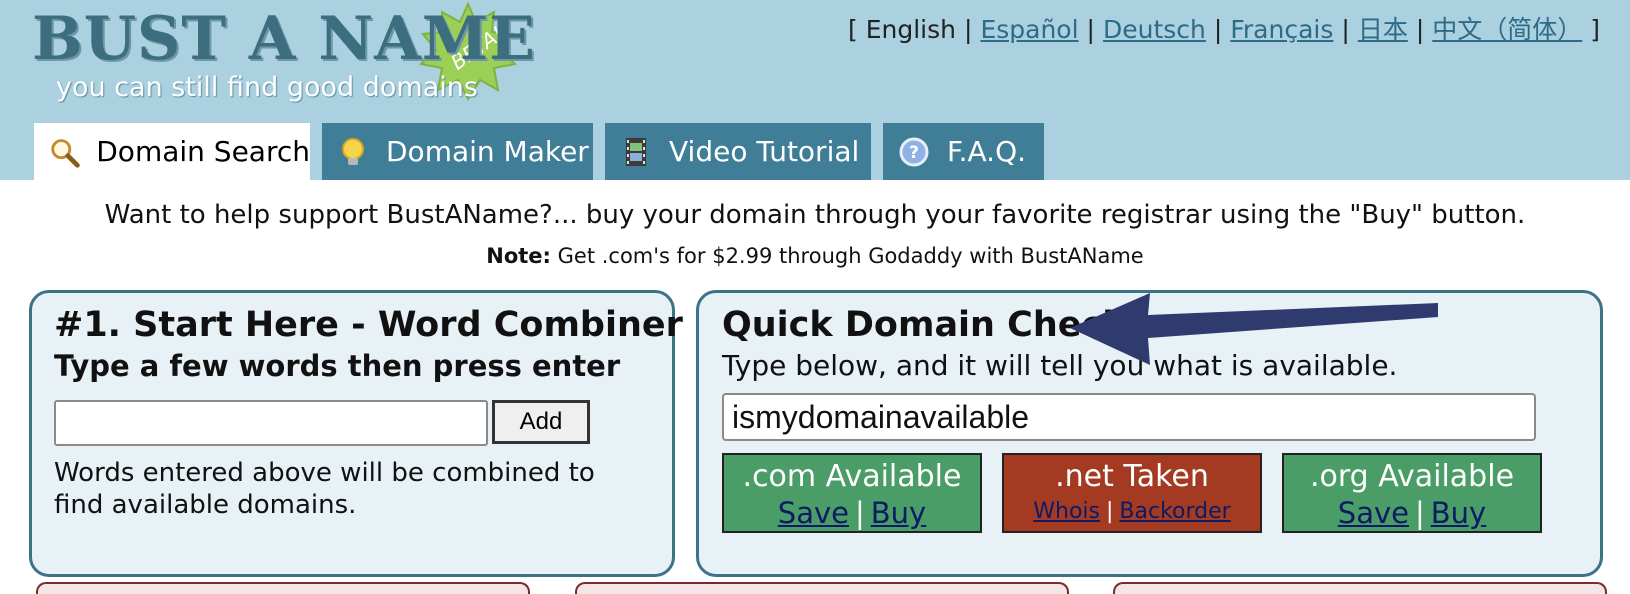 The width and height of the screenshot is (1630, 594). What do you see at coordinates (898, 513) in the screenshot?
I see `buy-com-link: Buy` at bounding box center [898, 513].